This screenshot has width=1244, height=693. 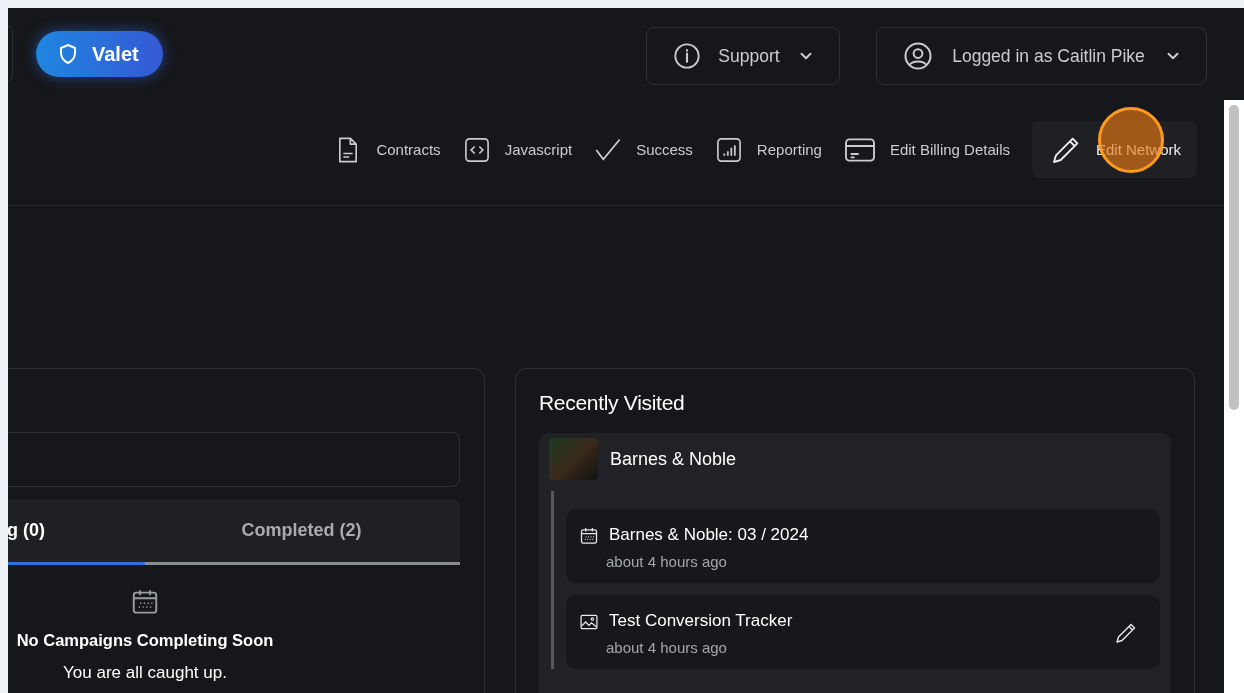 I want to click on nav-link: Contracts, so click(x=387, y=149).